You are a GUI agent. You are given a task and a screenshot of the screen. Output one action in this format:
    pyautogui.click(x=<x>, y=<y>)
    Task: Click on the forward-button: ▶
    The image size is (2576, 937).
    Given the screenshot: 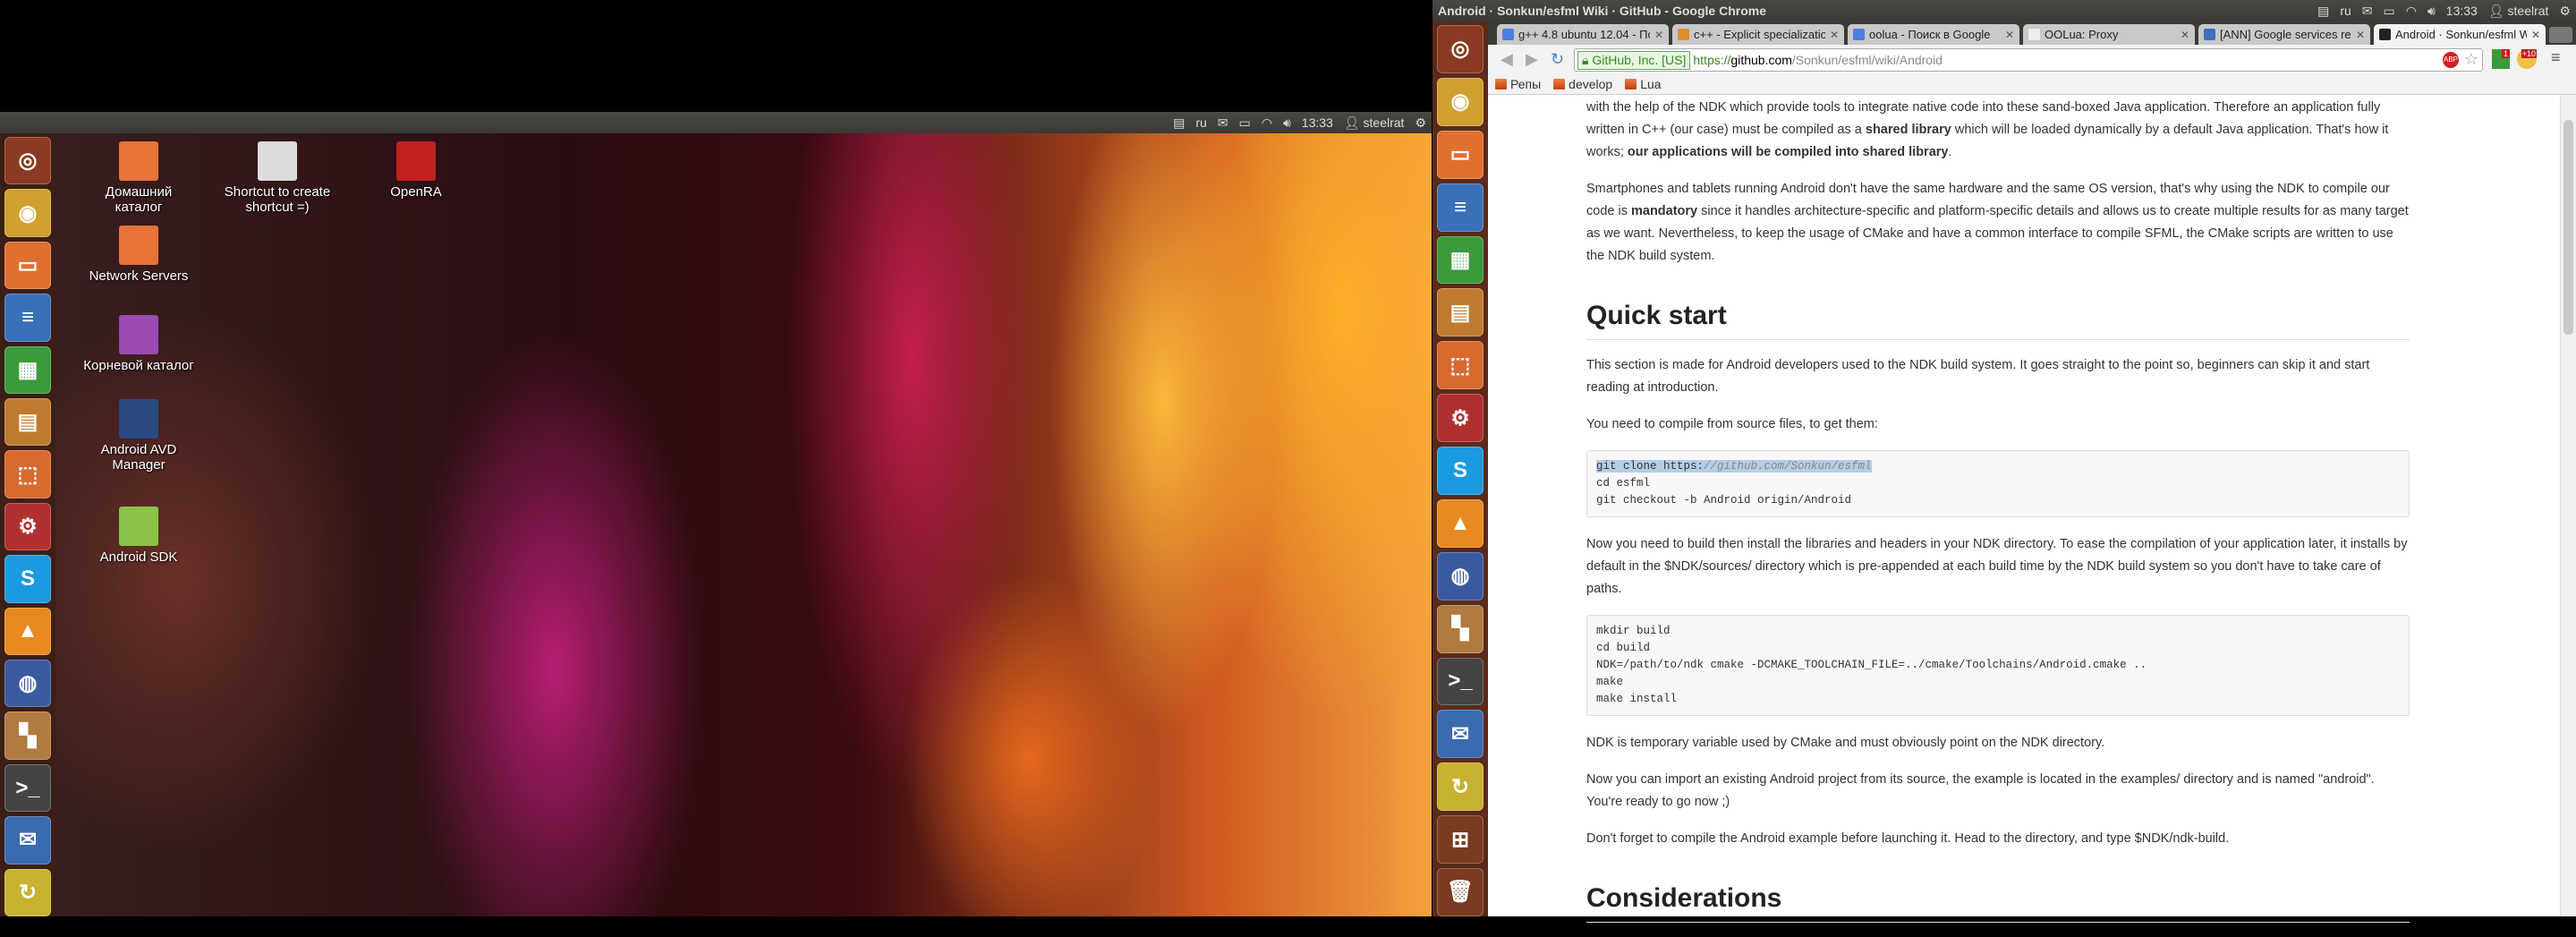 What is the action you would take?
    pyautogui.click(x=1532, y=59)
    